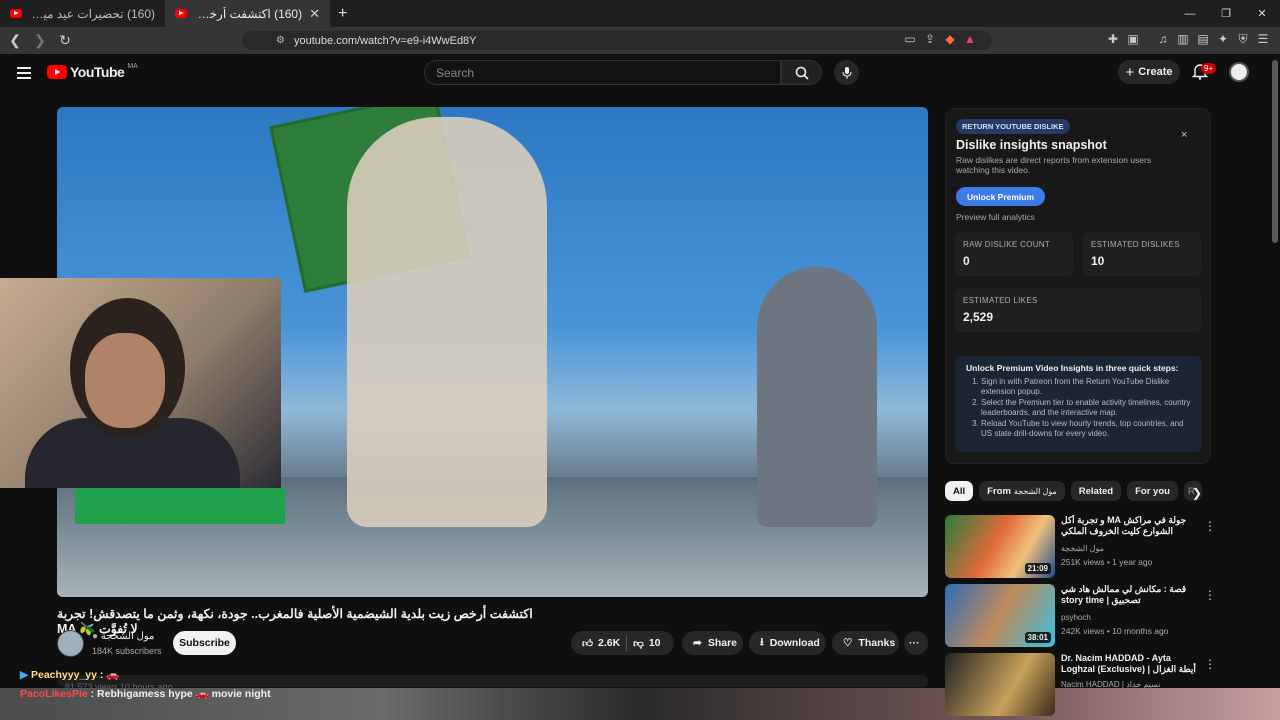 The image size is (1280, 720). Describe the element at coordinates (65, 40) in the screenshot. I see `reload-icon: ↻` at that location.